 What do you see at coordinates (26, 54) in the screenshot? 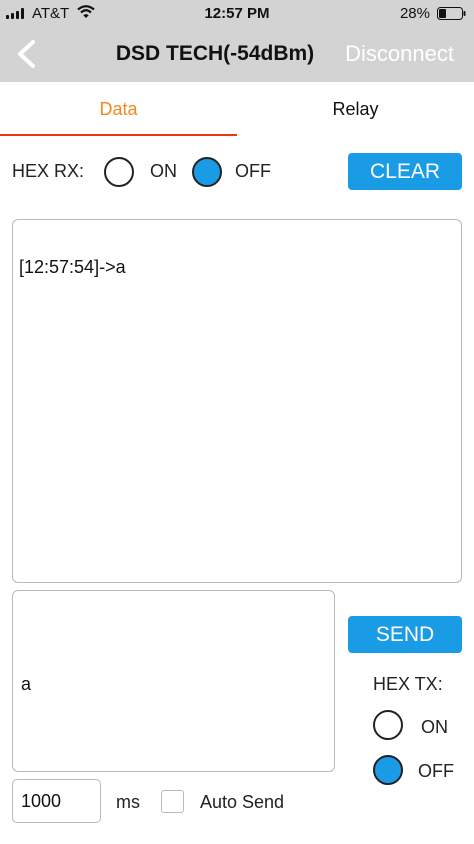
I see `back-chevron-icon` at bounding box center [26, 54].